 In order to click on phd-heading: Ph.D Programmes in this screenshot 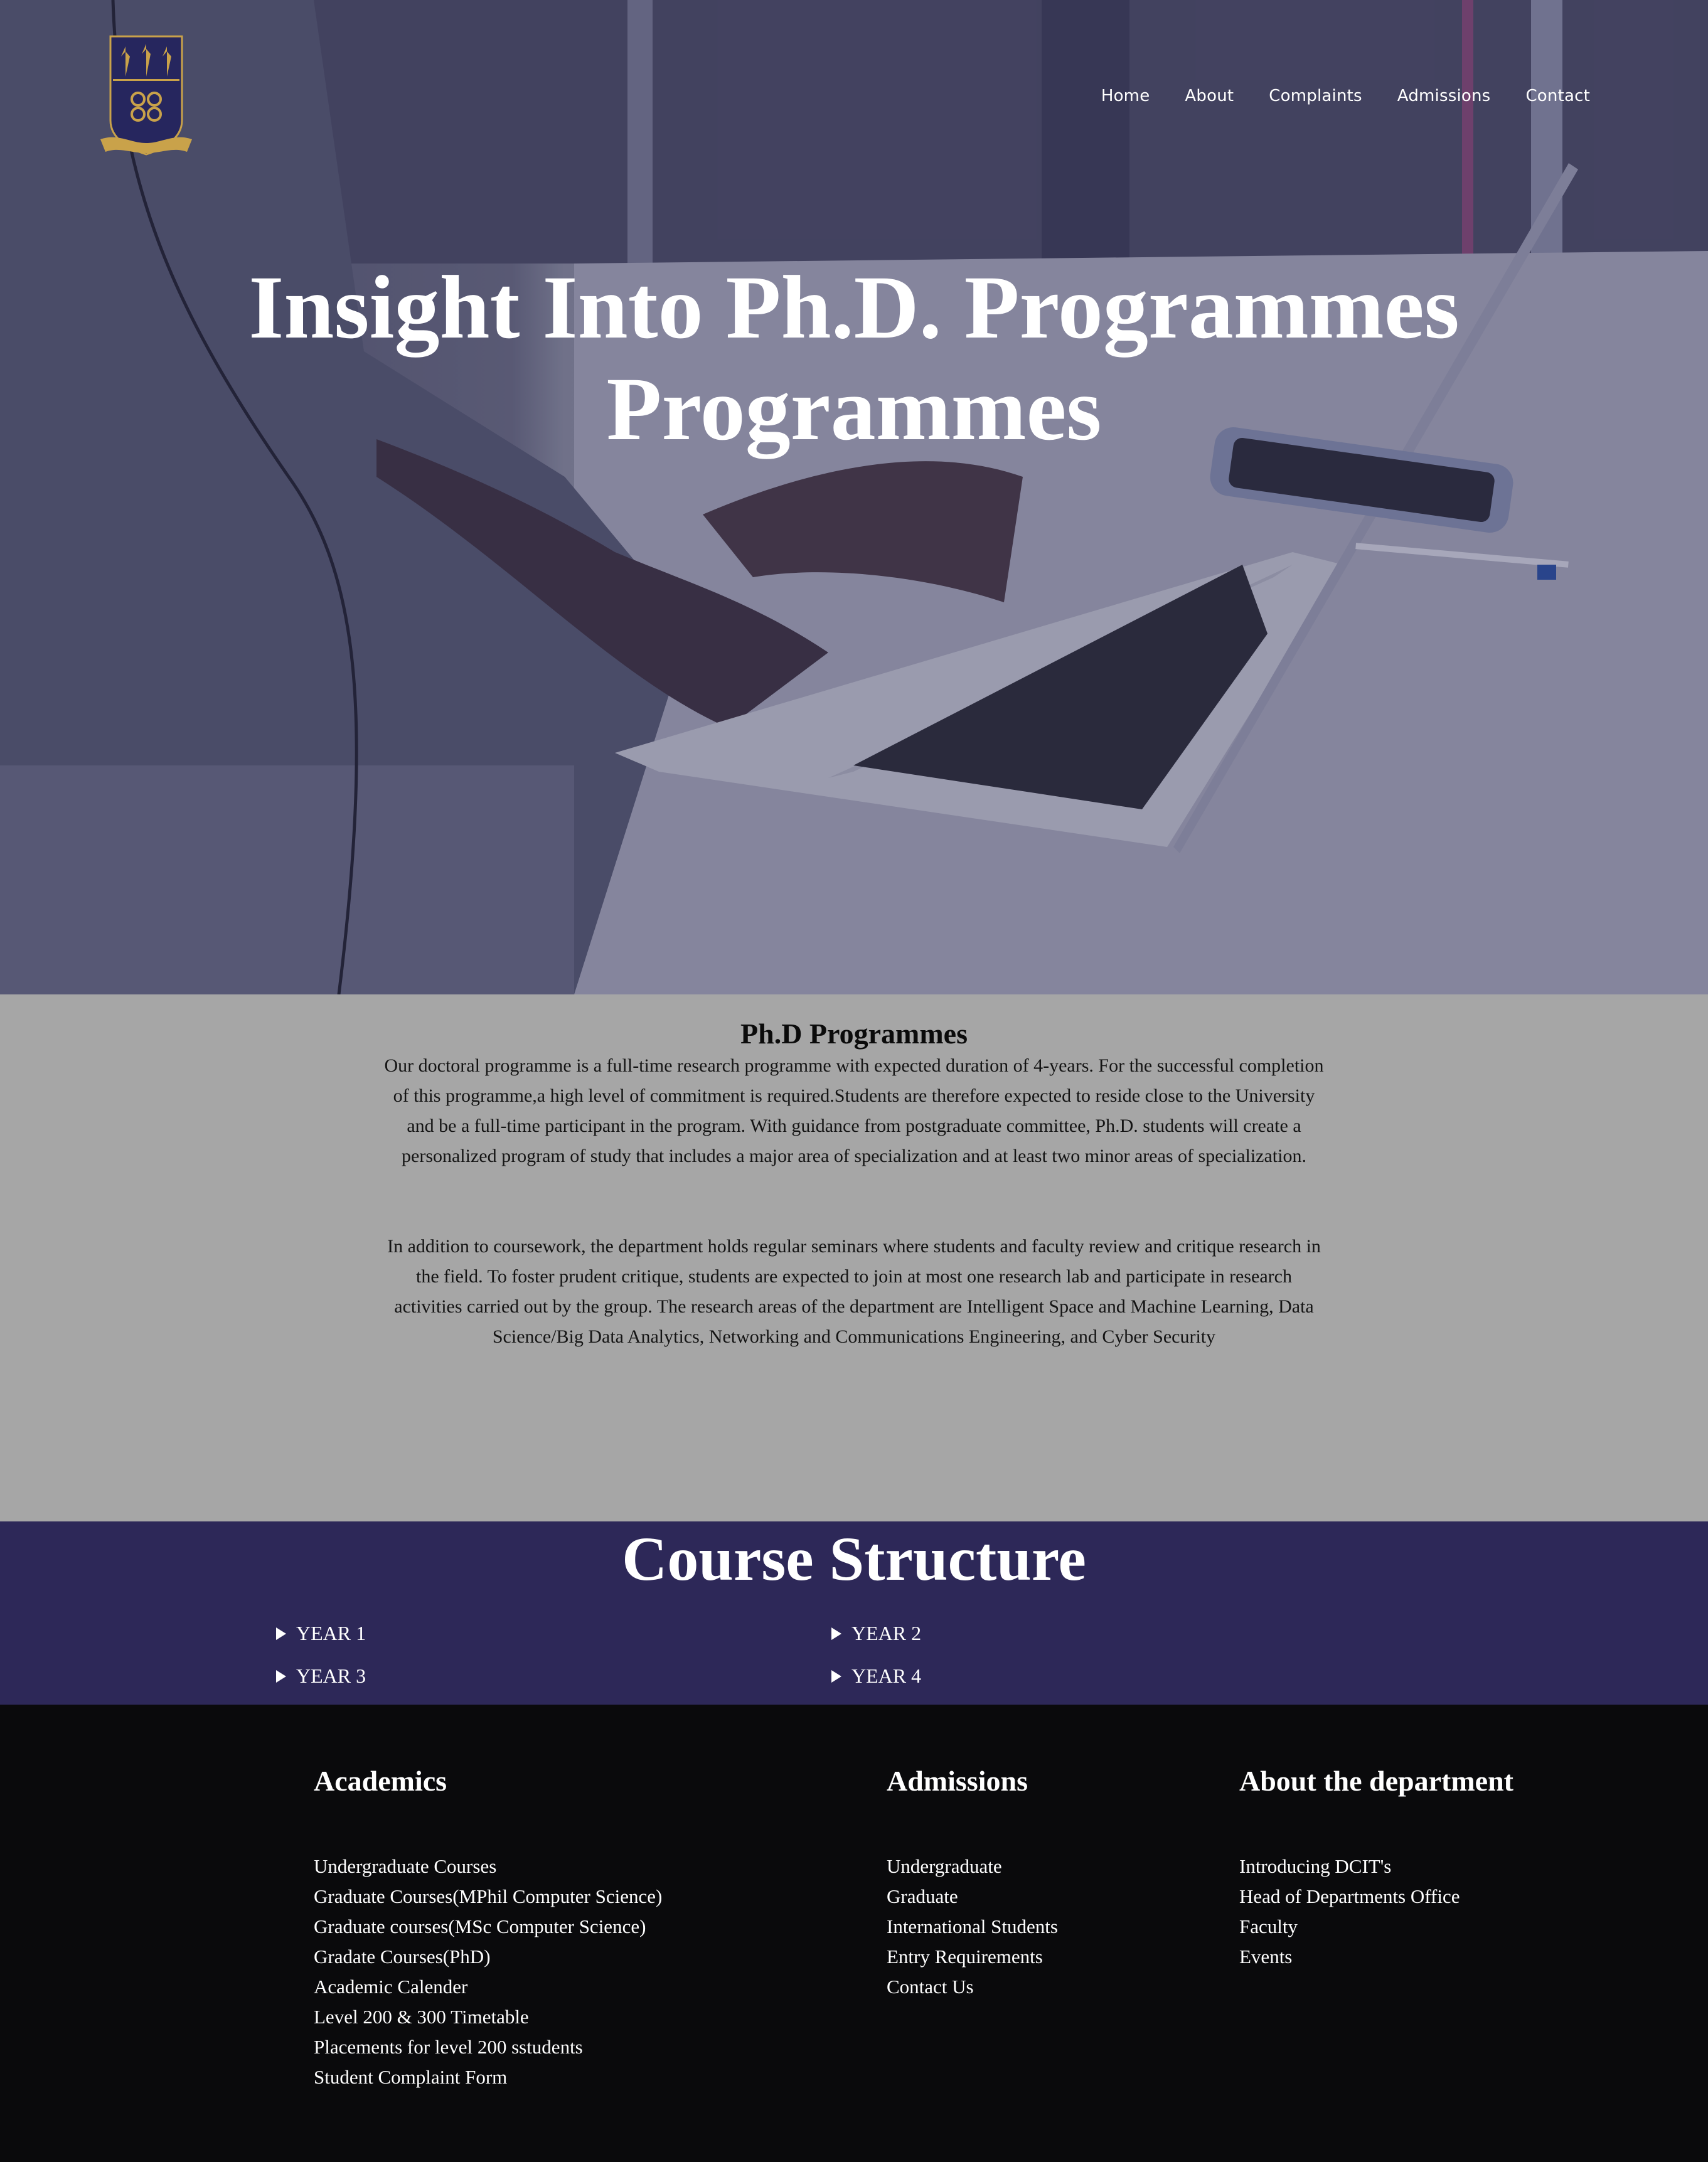, I will do `click(854, 1034)`.